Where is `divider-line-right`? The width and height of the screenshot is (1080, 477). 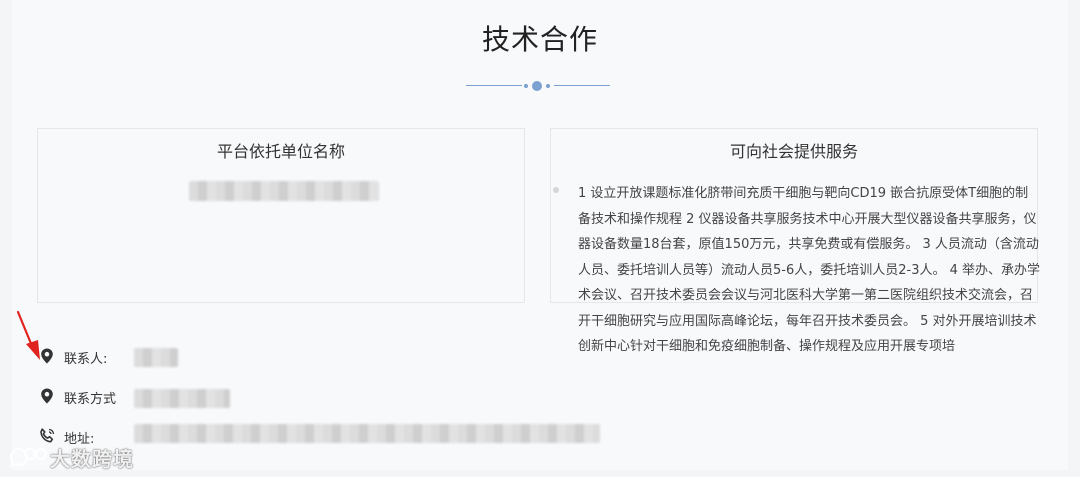 divider-line-right is located at coordinates (582, 85).